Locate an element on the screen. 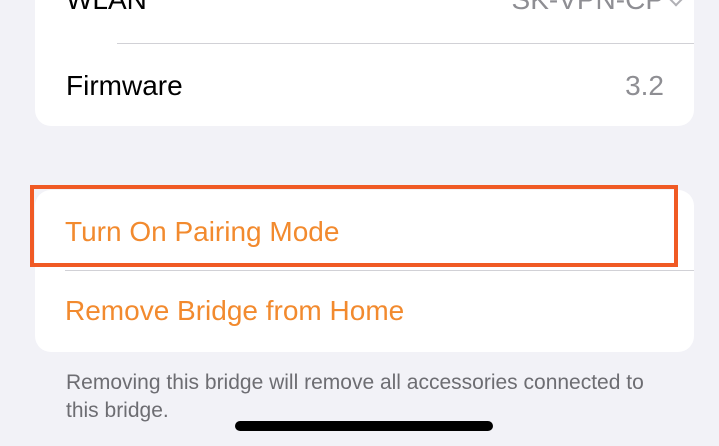  firmware-value: 3.2 is located at coordinates (644, 85).